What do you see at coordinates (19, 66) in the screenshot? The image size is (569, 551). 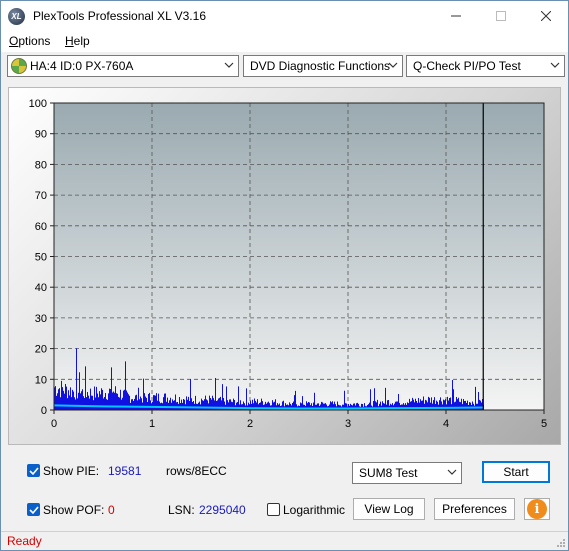 I see `drive-icon` at bounding box center [19, 66].